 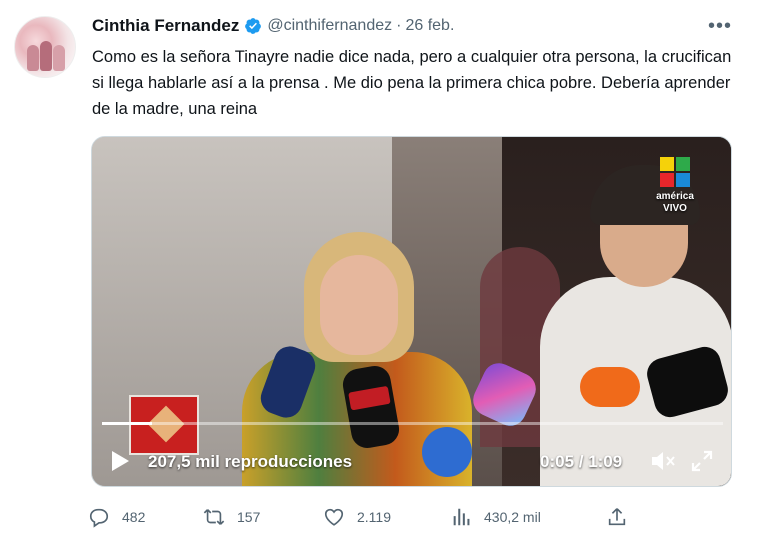 I want to click on views-count: 430,2 mil, so click(x=512, y=517).